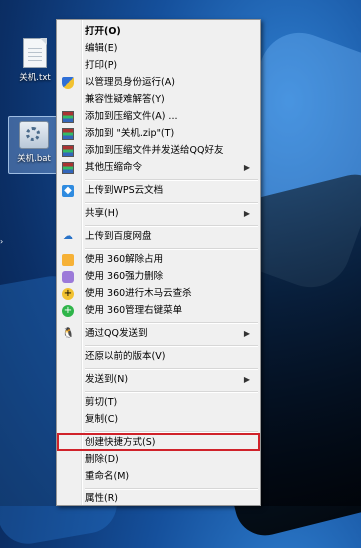  I want to click on menu-item-label: 使用 360进行木马云查杀, so click(138, 293).